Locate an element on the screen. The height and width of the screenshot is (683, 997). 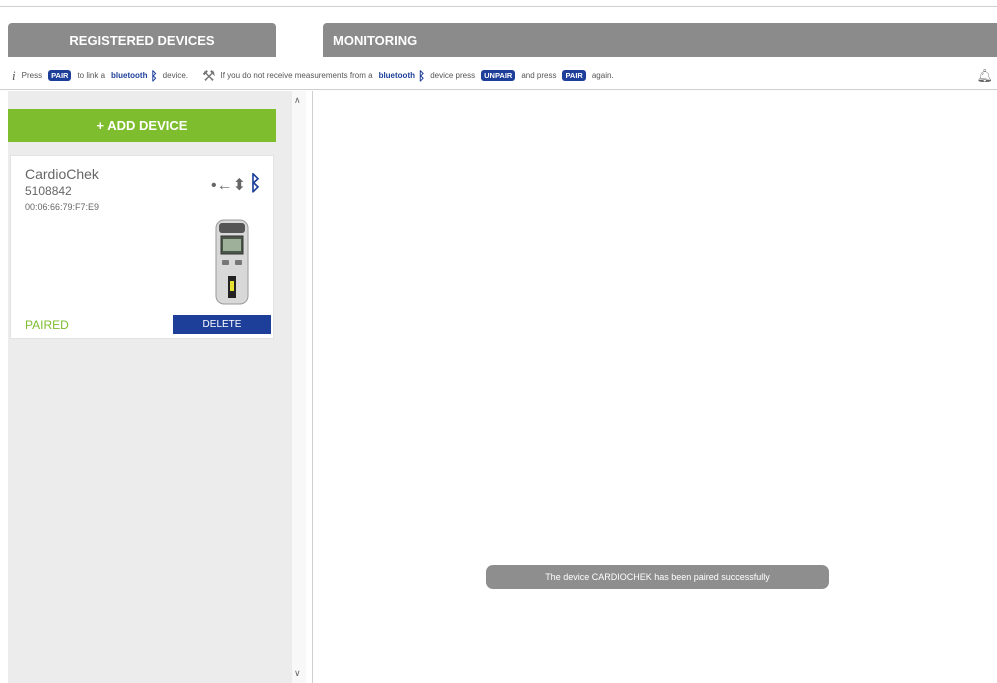
scroll-up-icon: ∧ is located at coordinates (297, 100).